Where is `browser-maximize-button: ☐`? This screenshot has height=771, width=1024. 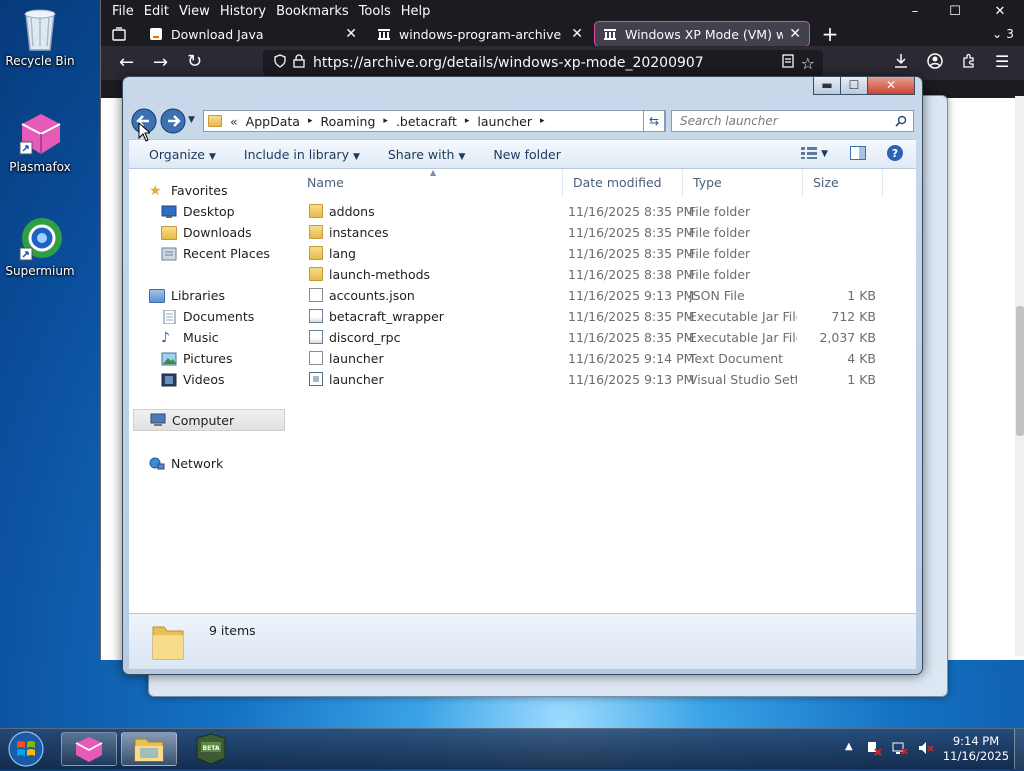
browser-maximize-button: ☐ is located at coordinates (955, 11).